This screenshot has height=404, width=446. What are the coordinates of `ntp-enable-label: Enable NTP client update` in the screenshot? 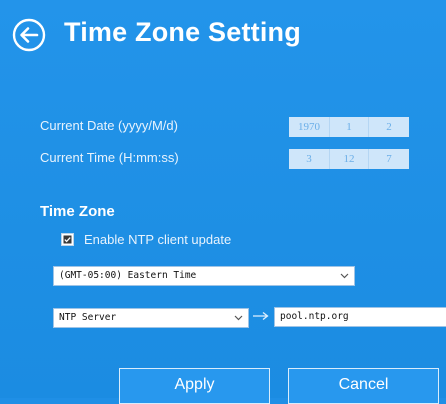 It's located at (158, 239).